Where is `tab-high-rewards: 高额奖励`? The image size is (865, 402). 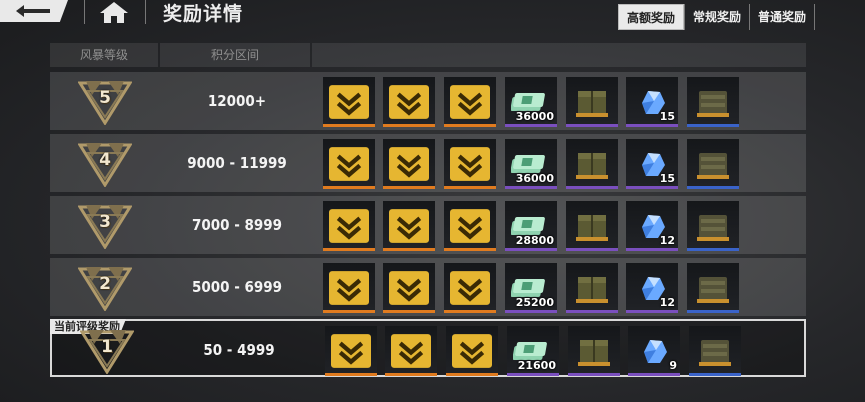
tab-high-rewards: 高额奖励 is located at coordinates (651, 17).